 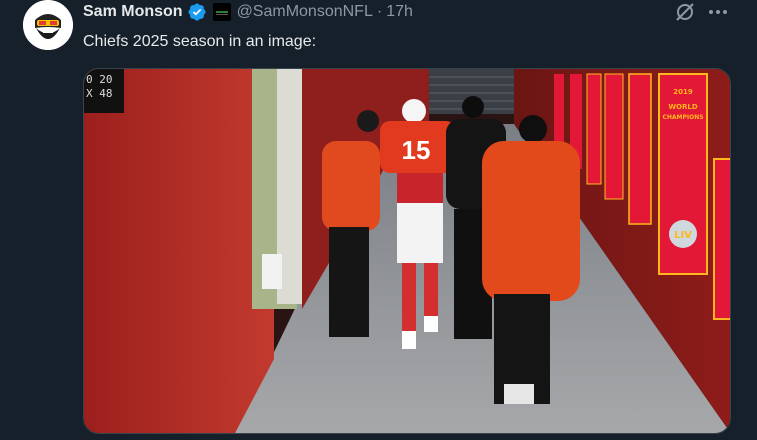 What do you see at coordinates (683, 235) in the screenshot?
I see `svg-text: LIV` at bounding box center [683, 235].